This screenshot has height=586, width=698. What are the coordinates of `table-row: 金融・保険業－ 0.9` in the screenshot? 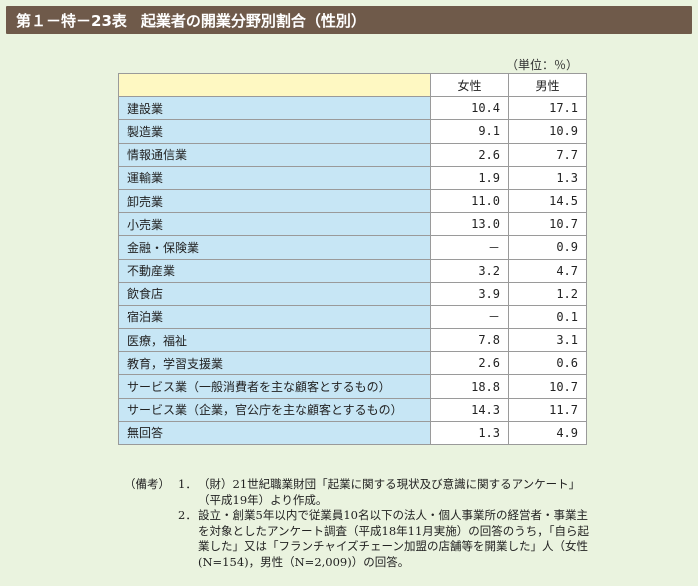 It's located at (352, 247).